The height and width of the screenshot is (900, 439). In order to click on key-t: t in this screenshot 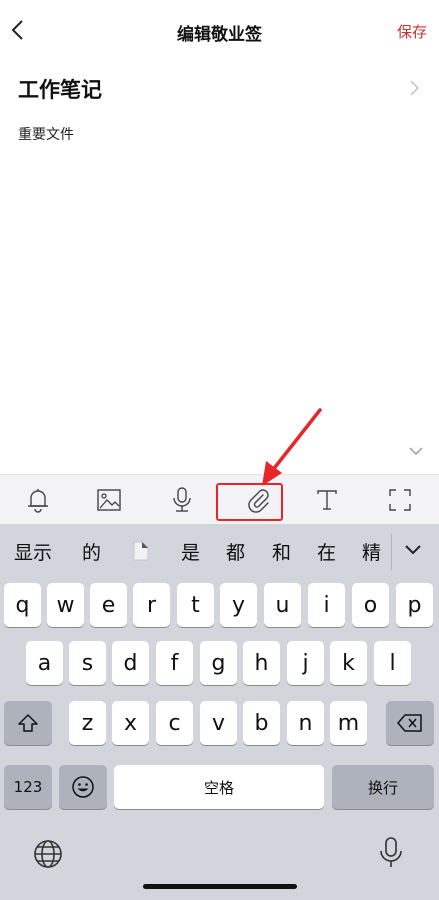, I will do `click(195, 605)`.